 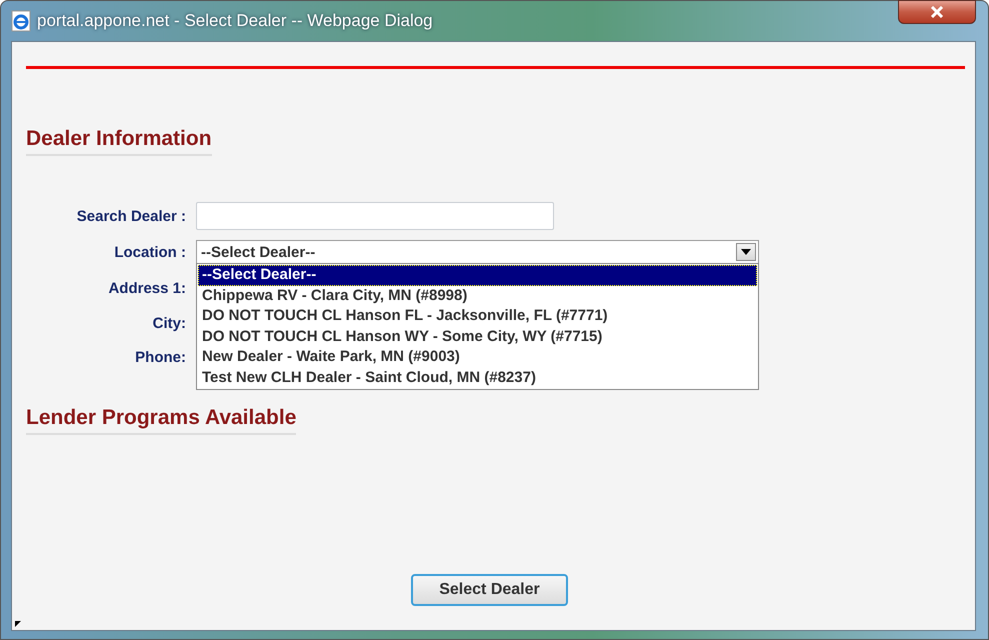 I want to click on browser-icon, so click(x=21, y=21).